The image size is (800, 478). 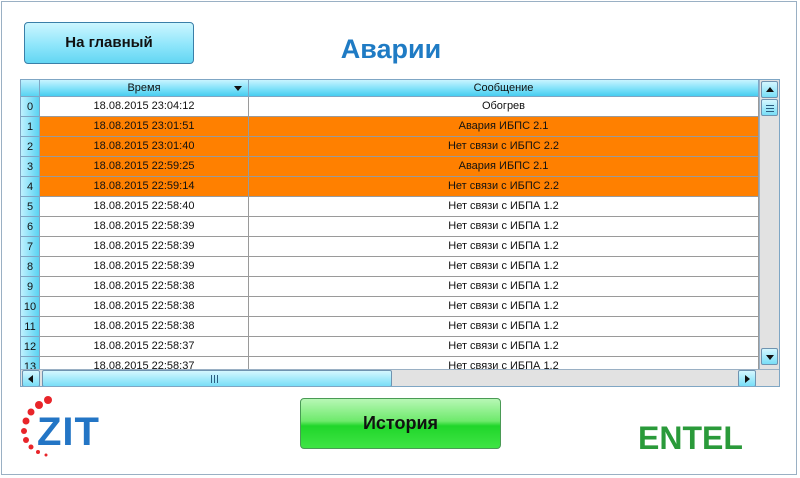 I want to click on scroll-right-icon, so click(x=747, y=379).